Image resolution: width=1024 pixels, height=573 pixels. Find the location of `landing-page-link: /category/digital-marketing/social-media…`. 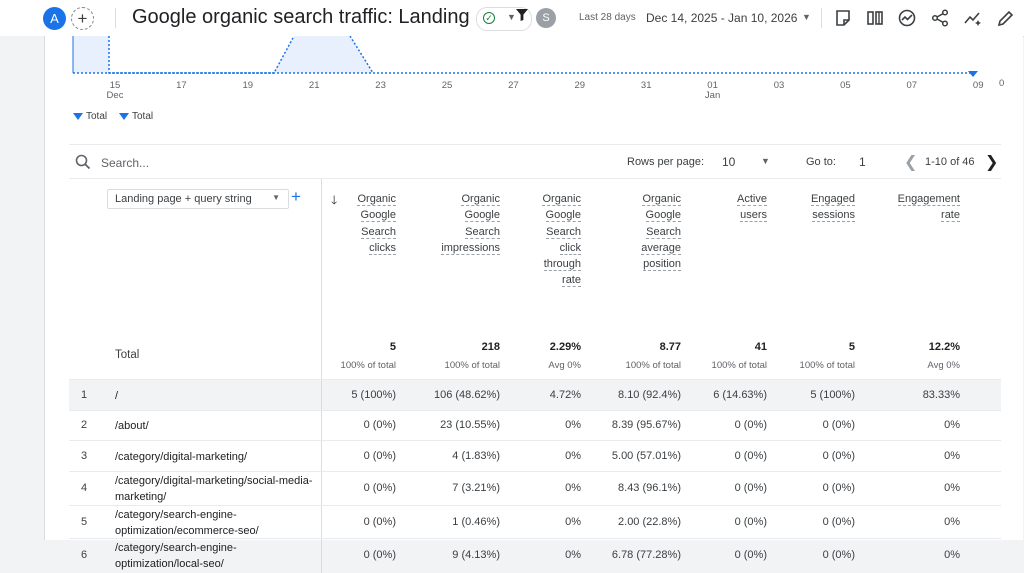

landing-page-link: /category/digital-marketing/social-media… is located at coordinates (215, 489).